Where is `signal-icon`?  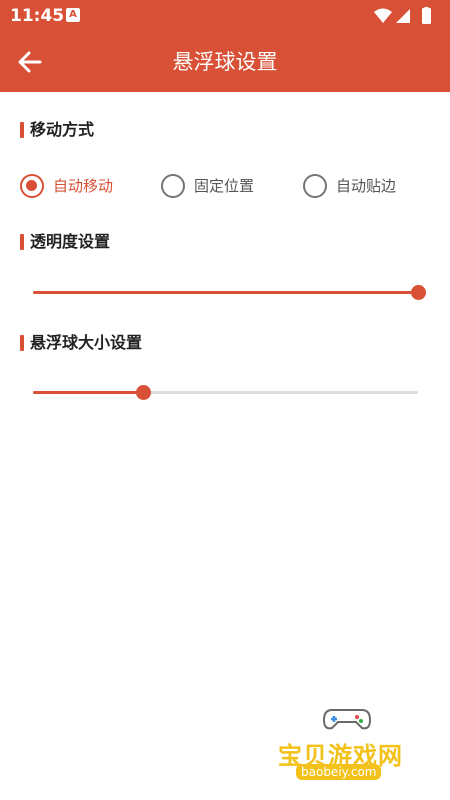
signal-icon is located at coordinates (403, 16).